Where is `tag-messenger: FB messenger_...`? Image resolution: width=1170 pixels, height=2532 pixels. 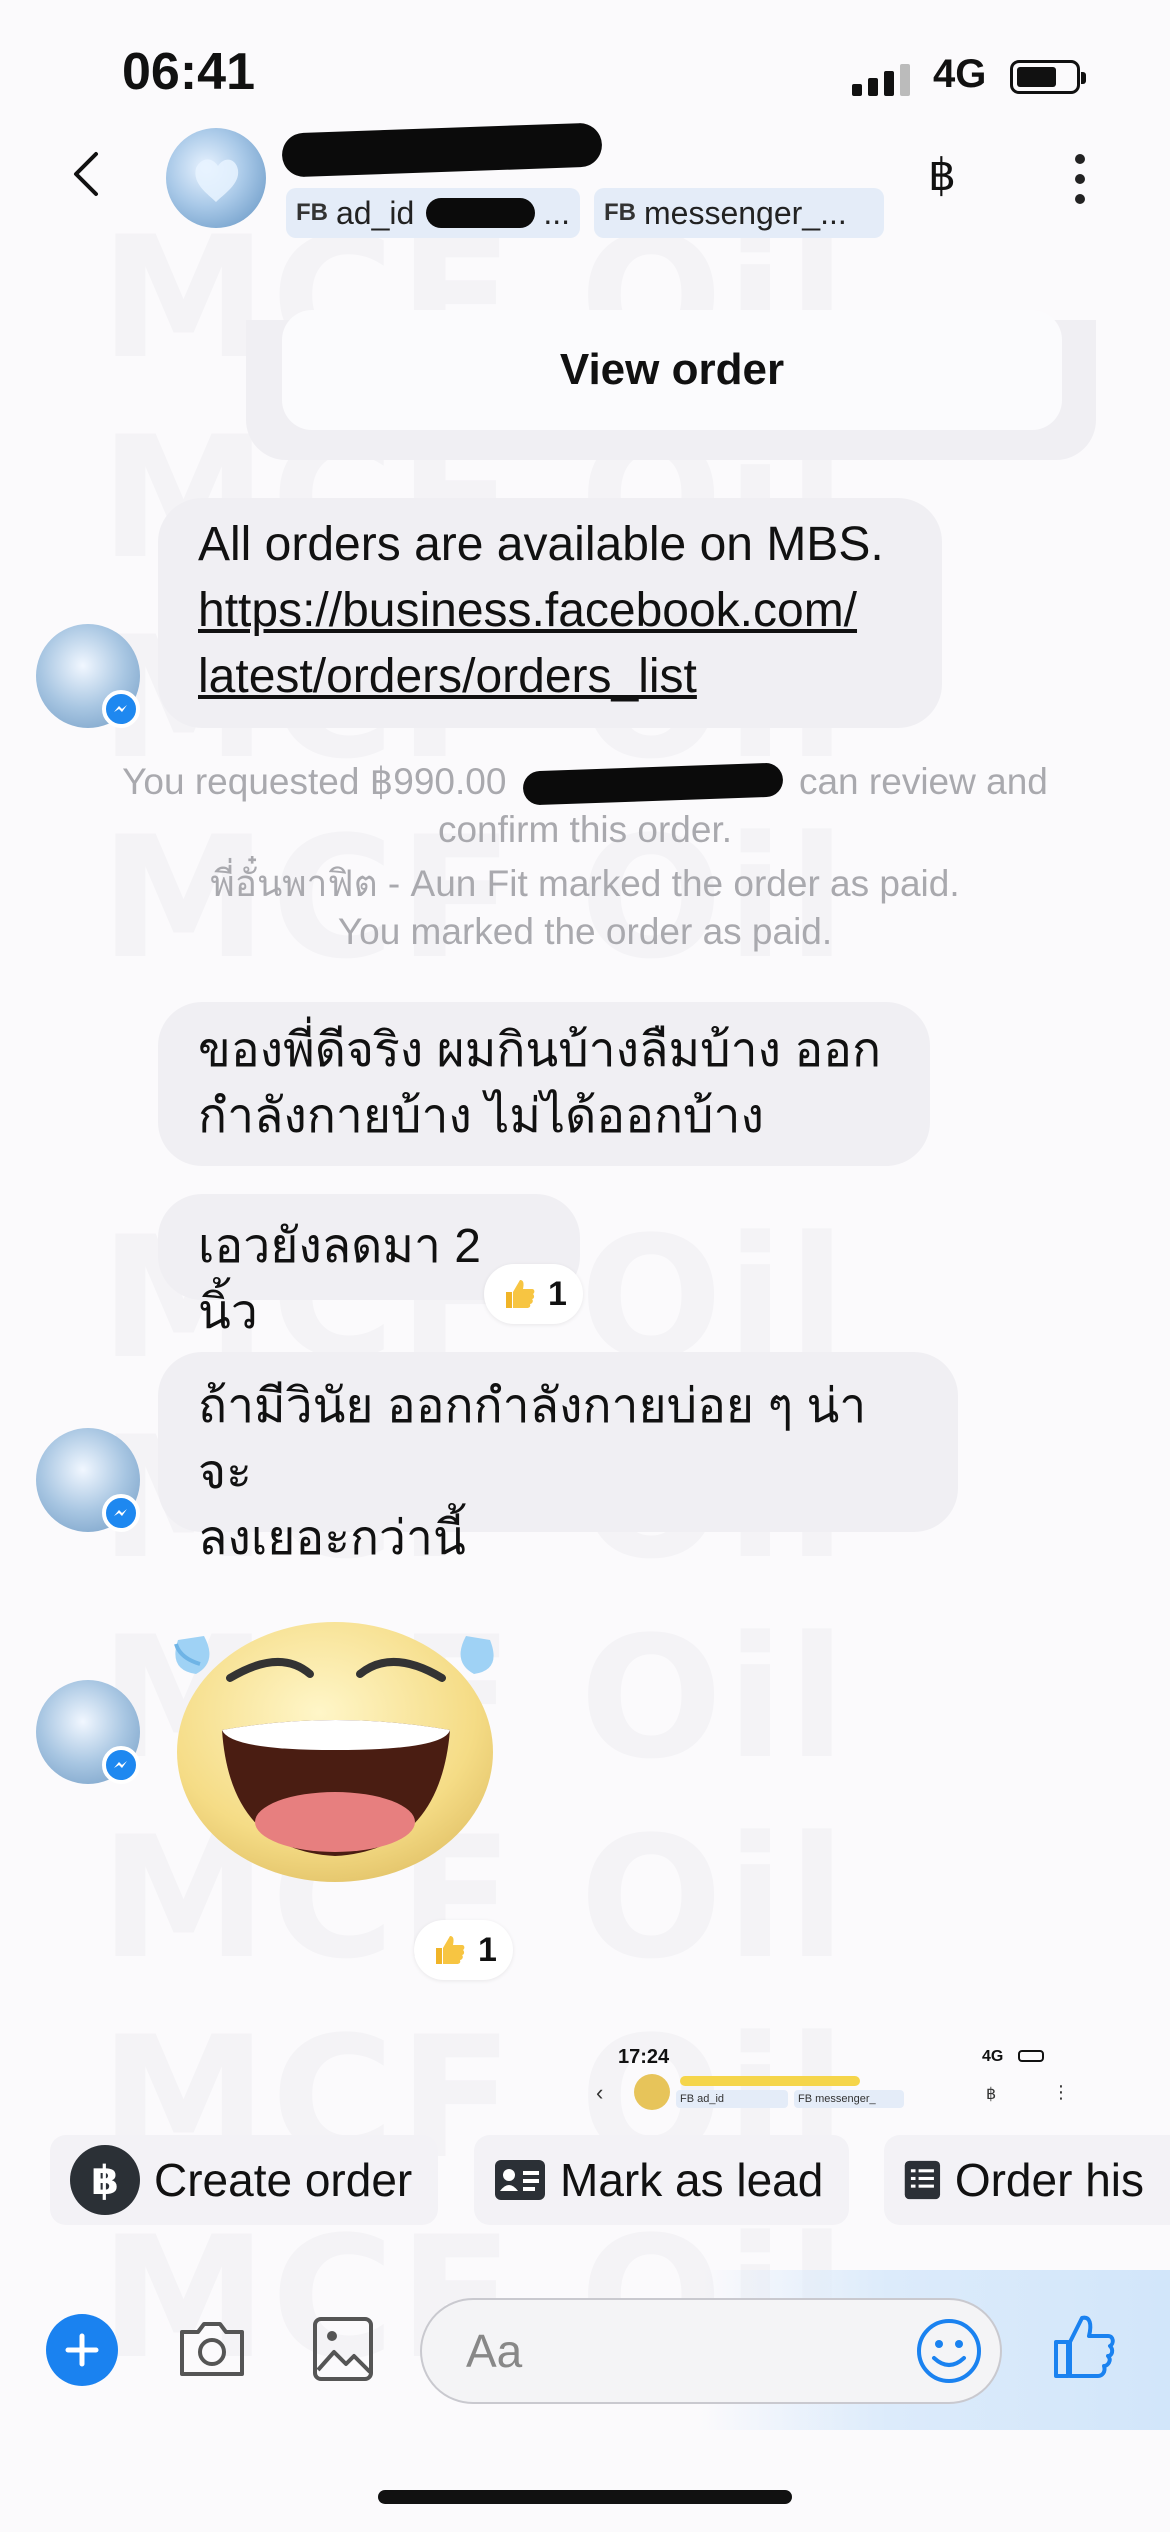
tag-messenger: FB messenger_... is located at coordinates (739, 213).